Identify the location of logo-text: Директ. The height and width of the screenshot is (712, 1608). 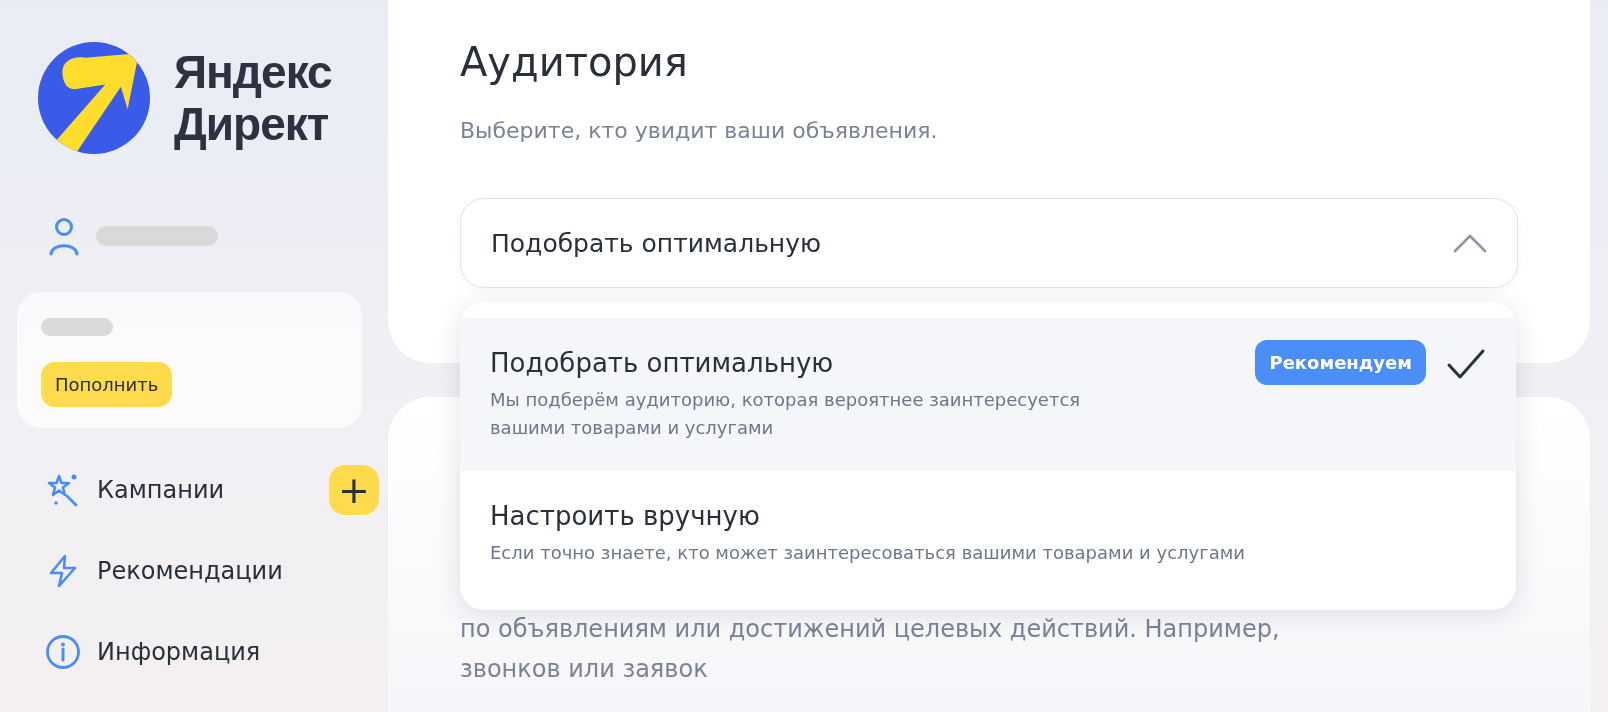
(252, 124).